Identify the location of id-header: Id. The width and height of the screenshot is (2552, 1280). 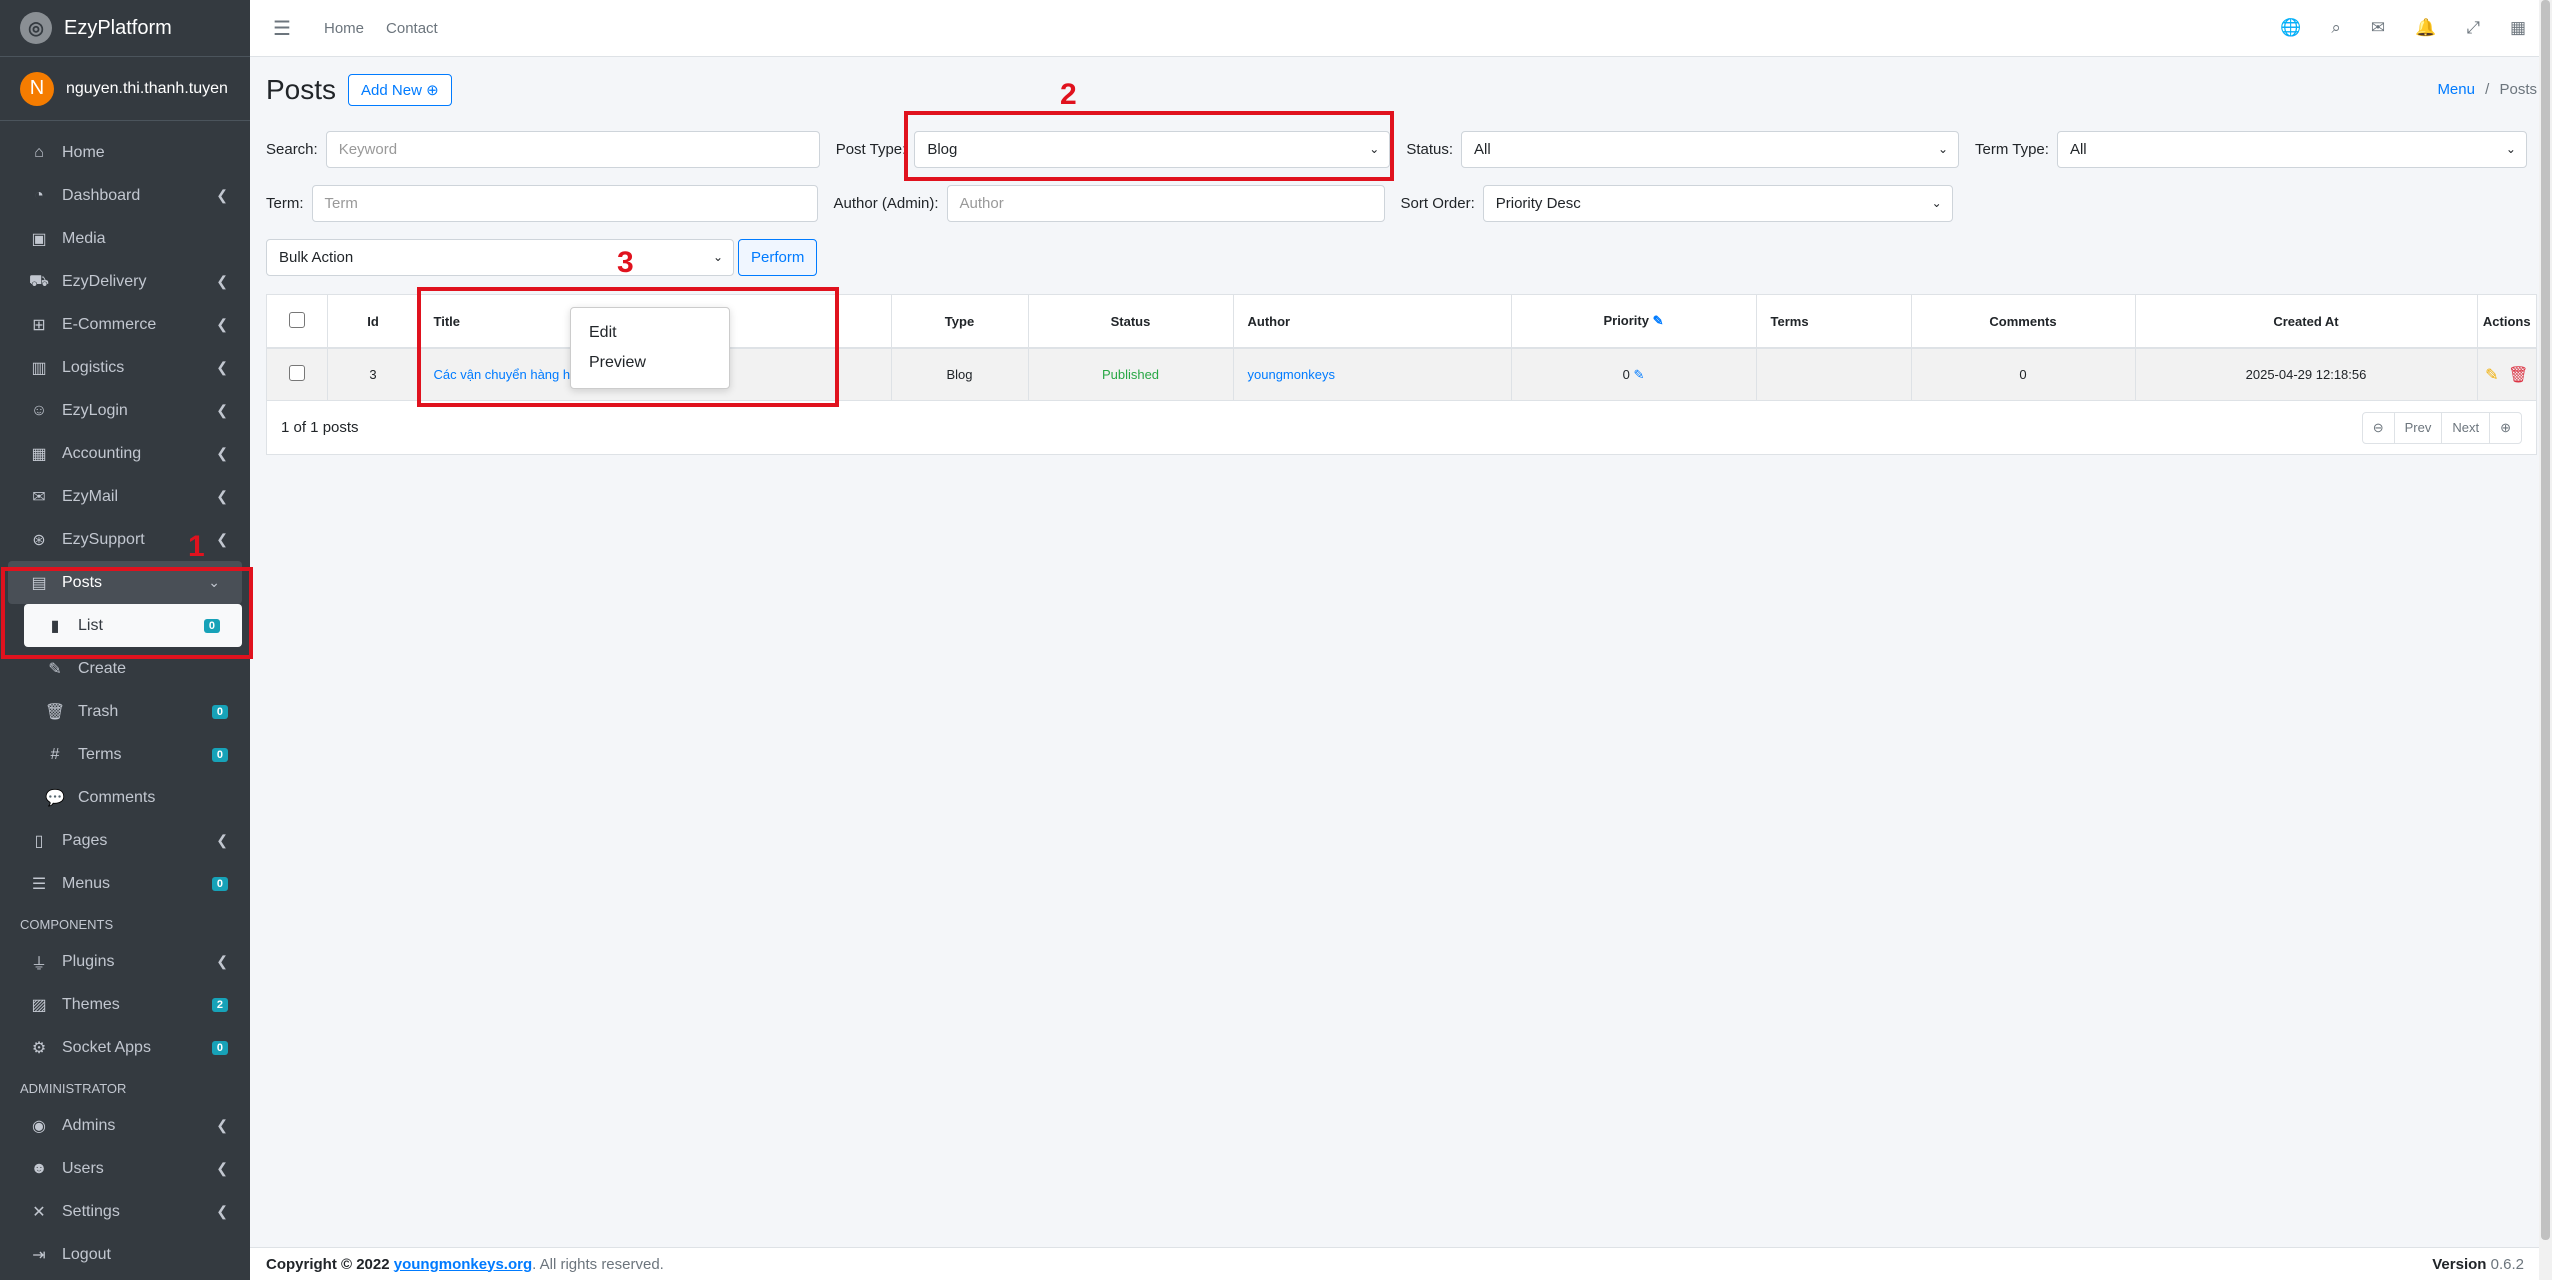
(373, 322).